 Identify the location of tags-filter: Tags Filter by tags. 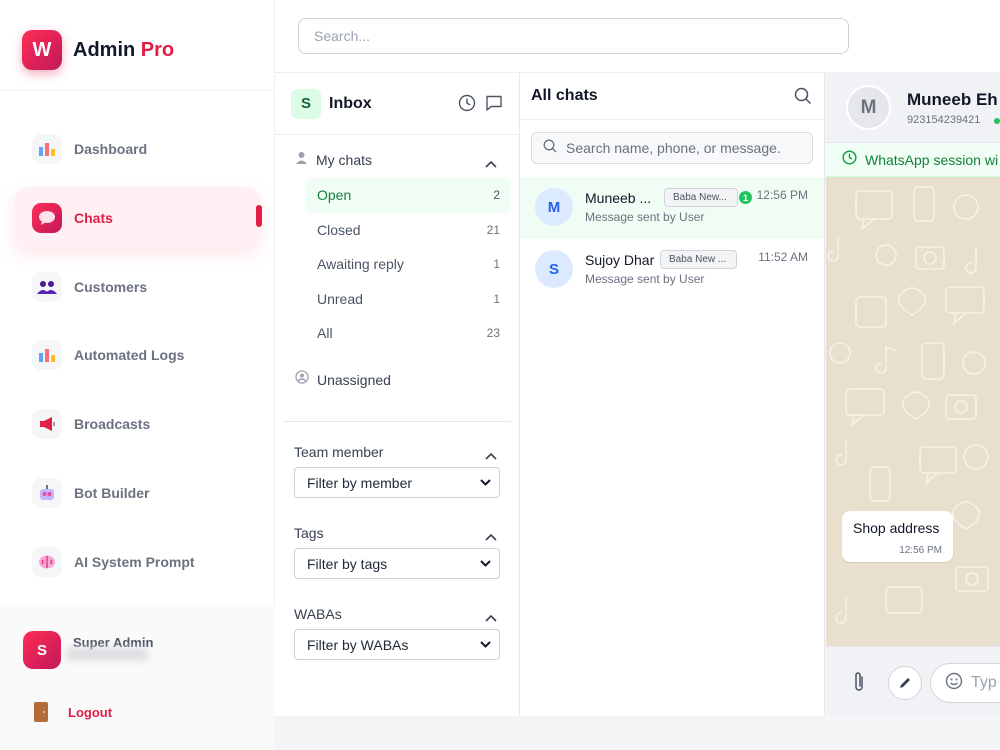
(397, 548).